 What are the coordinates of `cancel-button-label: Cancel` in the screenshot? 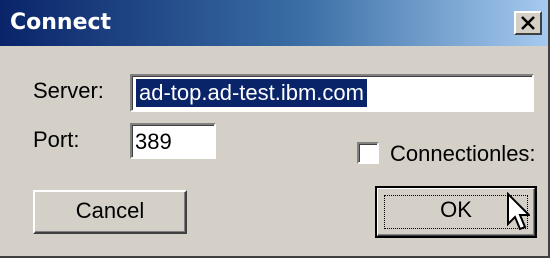 It's located at (110, 210).